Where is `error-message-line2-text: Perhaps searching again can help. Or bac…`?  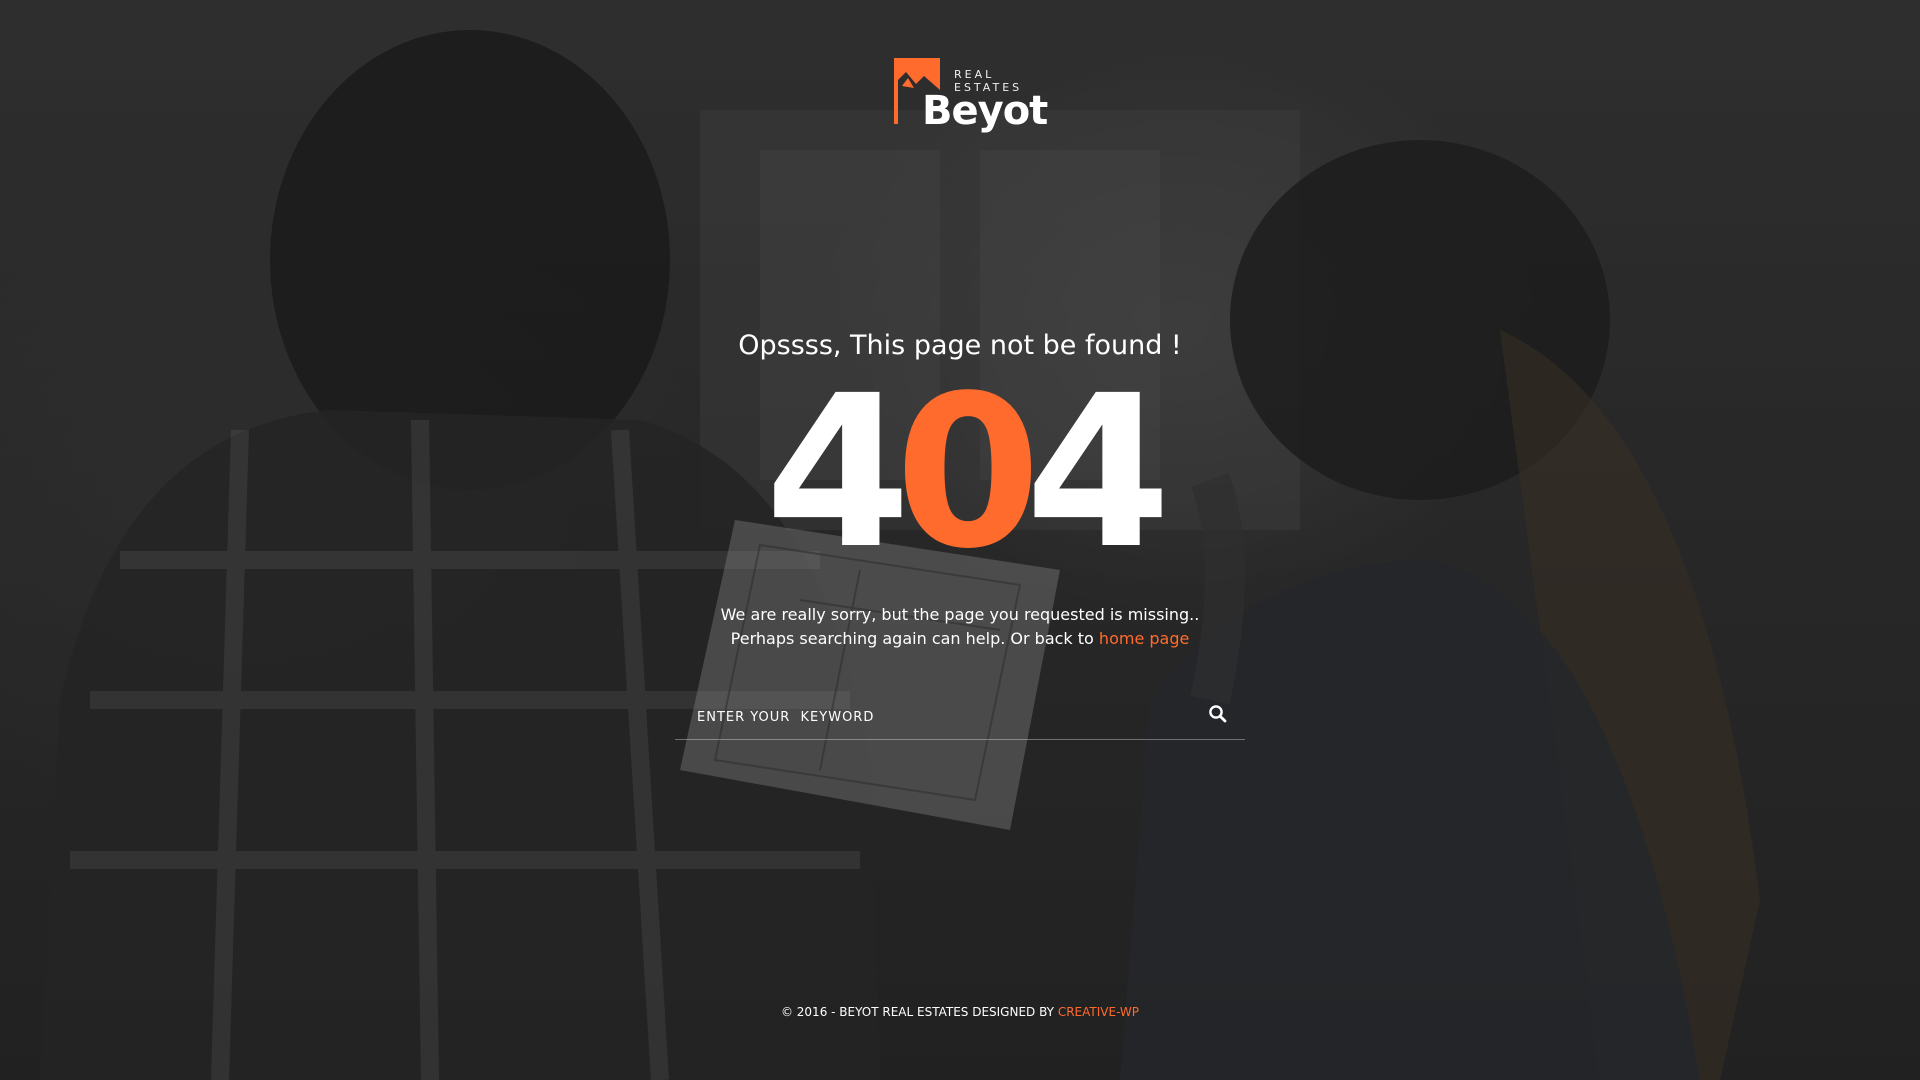
error-message-line2-text: Perhaps searching again can help. Or bac… is located at coordinates (914, 638).